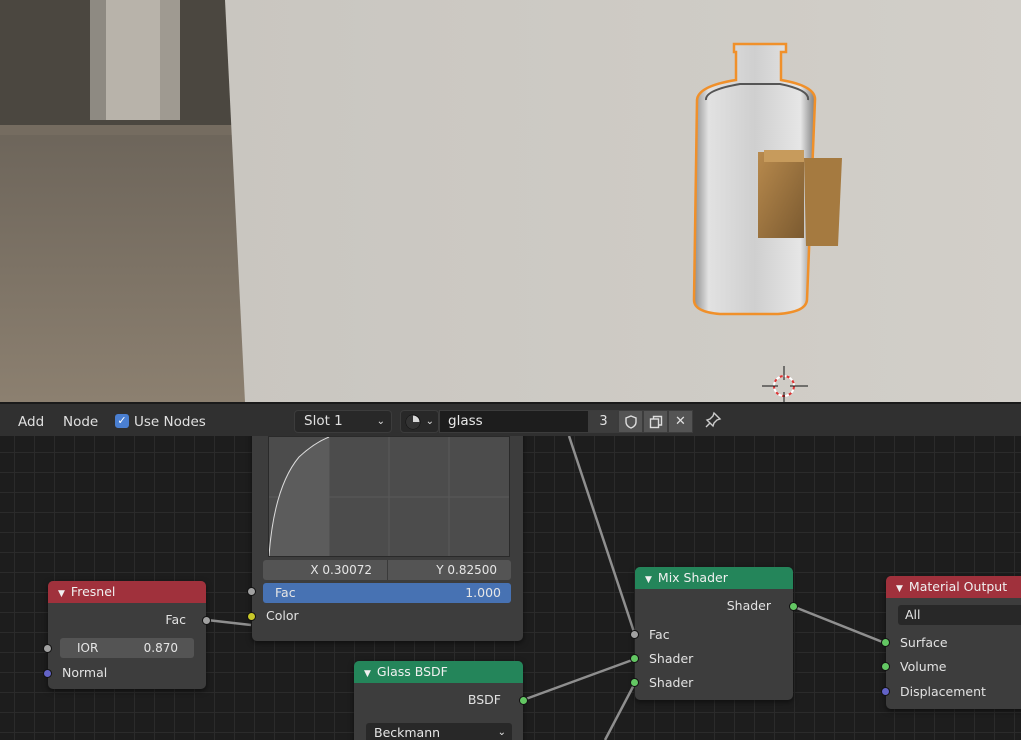  What do you see at coordinates (680, 421) in the screenshot?
I see `unlink-close-icon: ✕` at bounding box center [680, 421].